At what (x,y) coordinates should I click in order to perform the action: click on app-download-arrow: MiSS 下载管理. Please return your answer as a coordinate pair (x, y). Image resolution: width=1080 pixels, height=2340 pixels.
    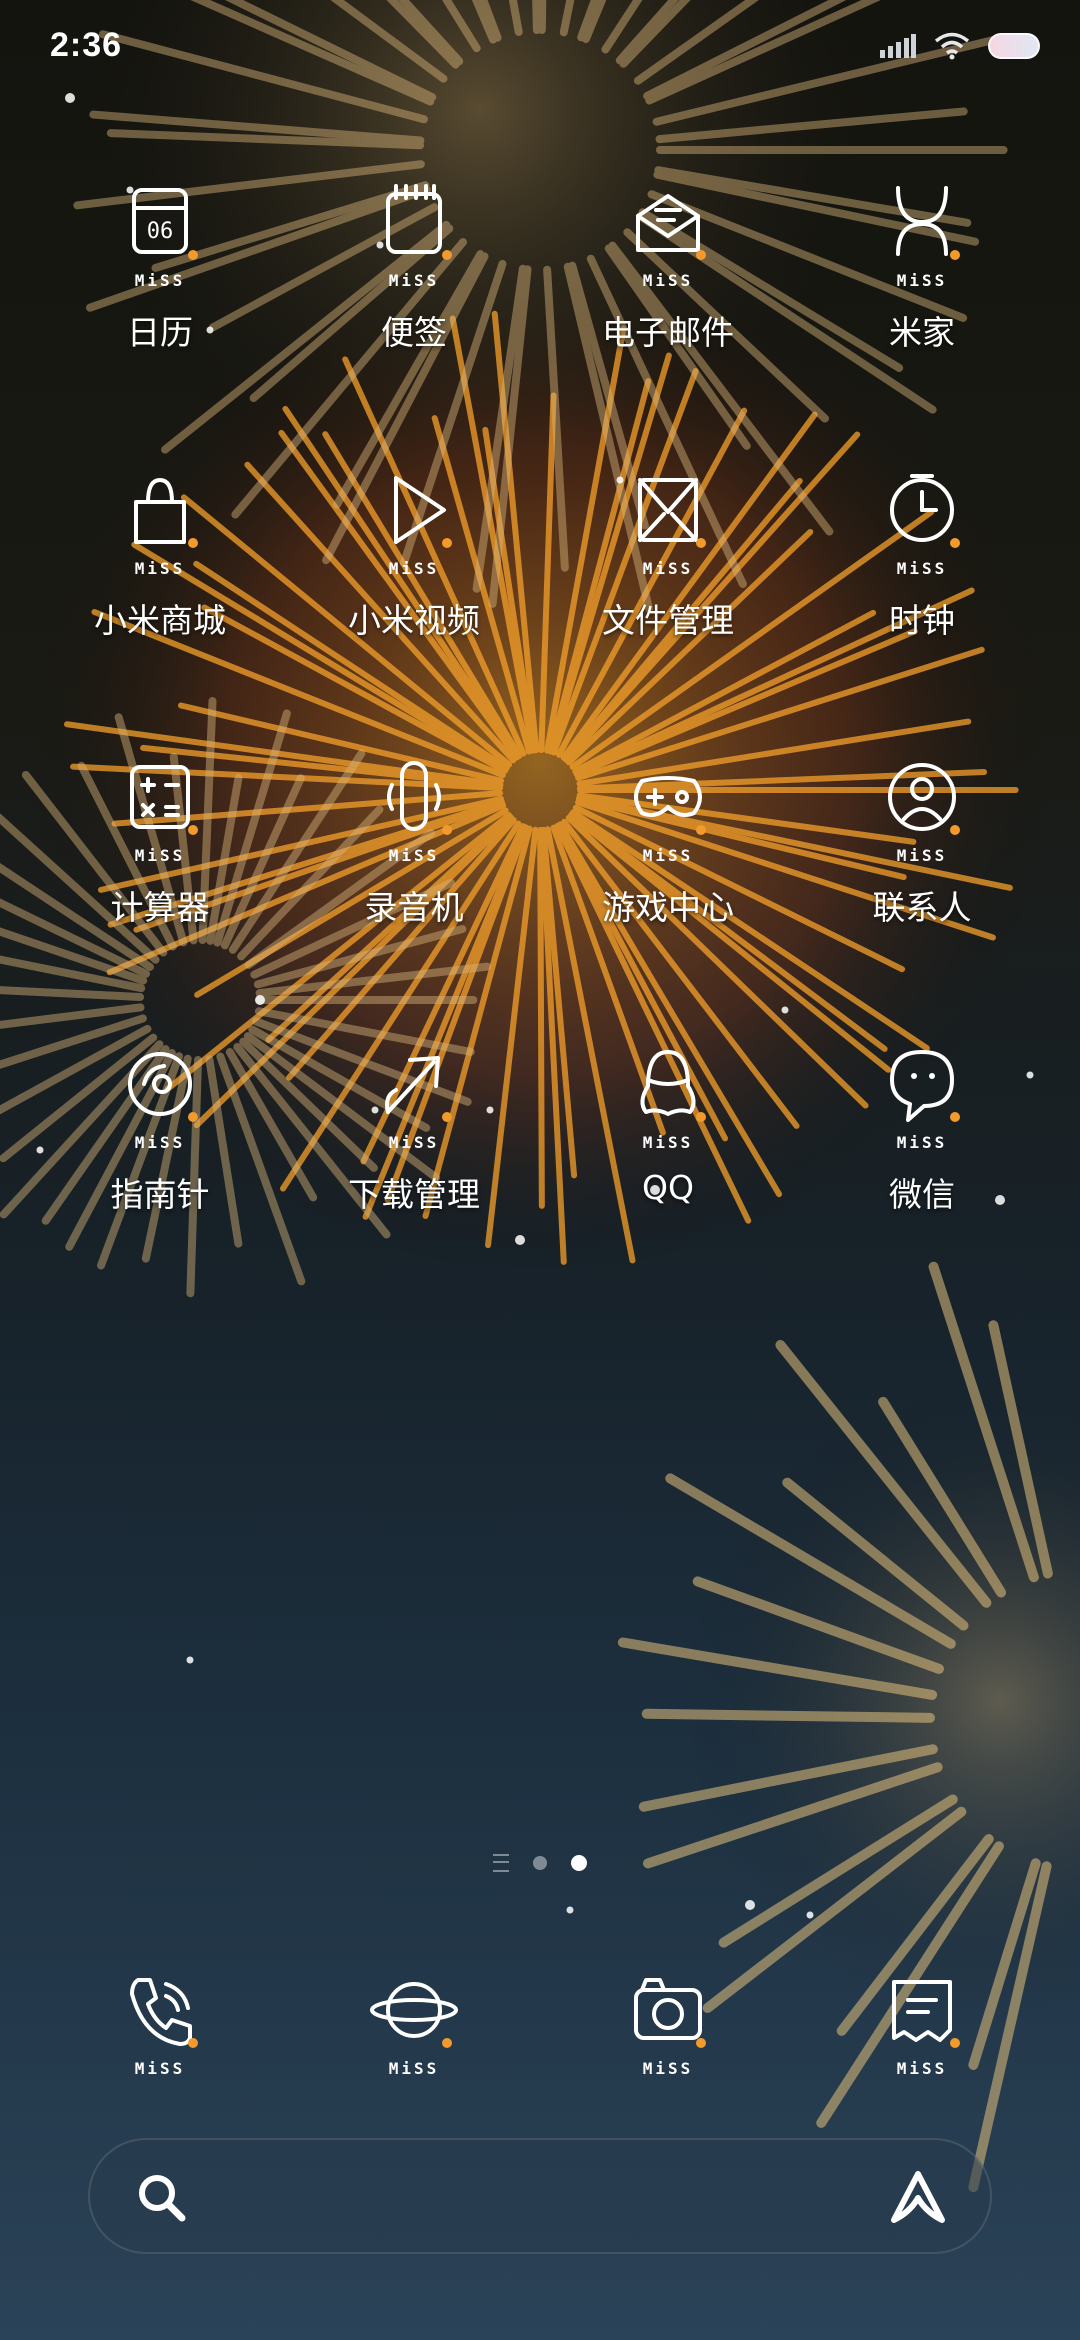
    Looking at the image, I should click on (414, 1124).